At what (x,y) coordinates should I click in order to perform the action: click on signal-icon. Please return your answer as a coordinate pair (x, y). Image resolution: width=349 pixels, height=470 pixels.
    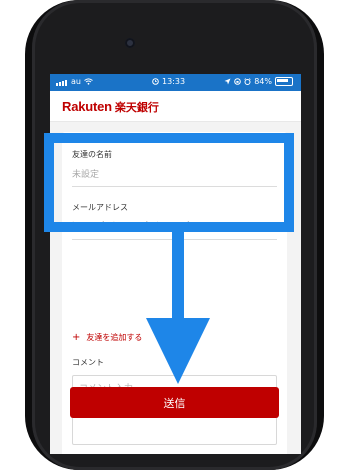
    Looking at the image, I should click on (62, 81).